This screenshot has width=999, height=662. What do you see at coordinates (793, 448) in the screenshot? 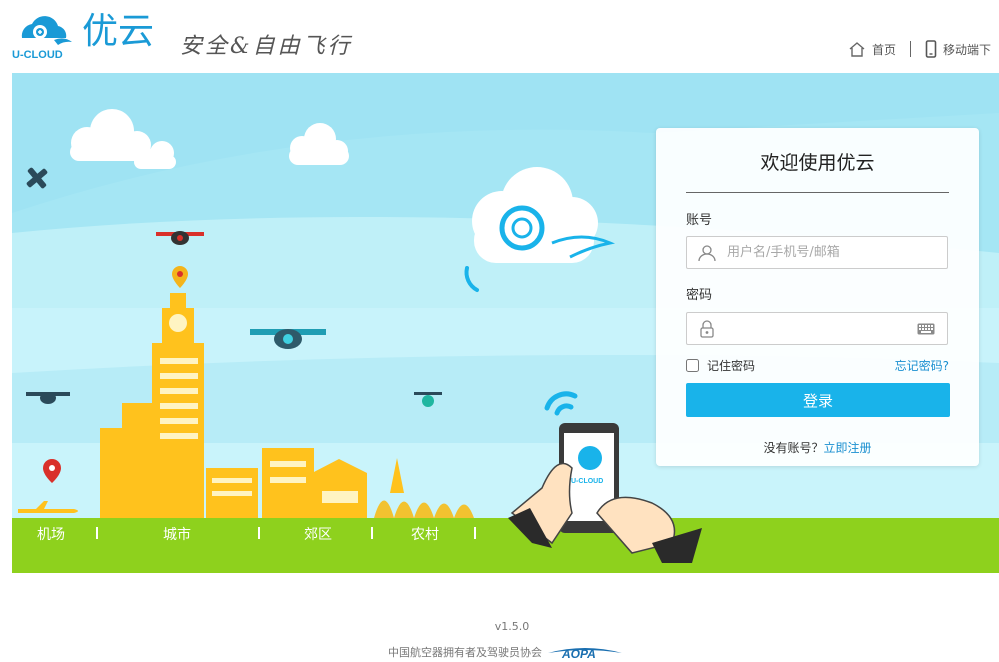
I see `no-account-text: 没有账号？` at bounding box center [793, 448].